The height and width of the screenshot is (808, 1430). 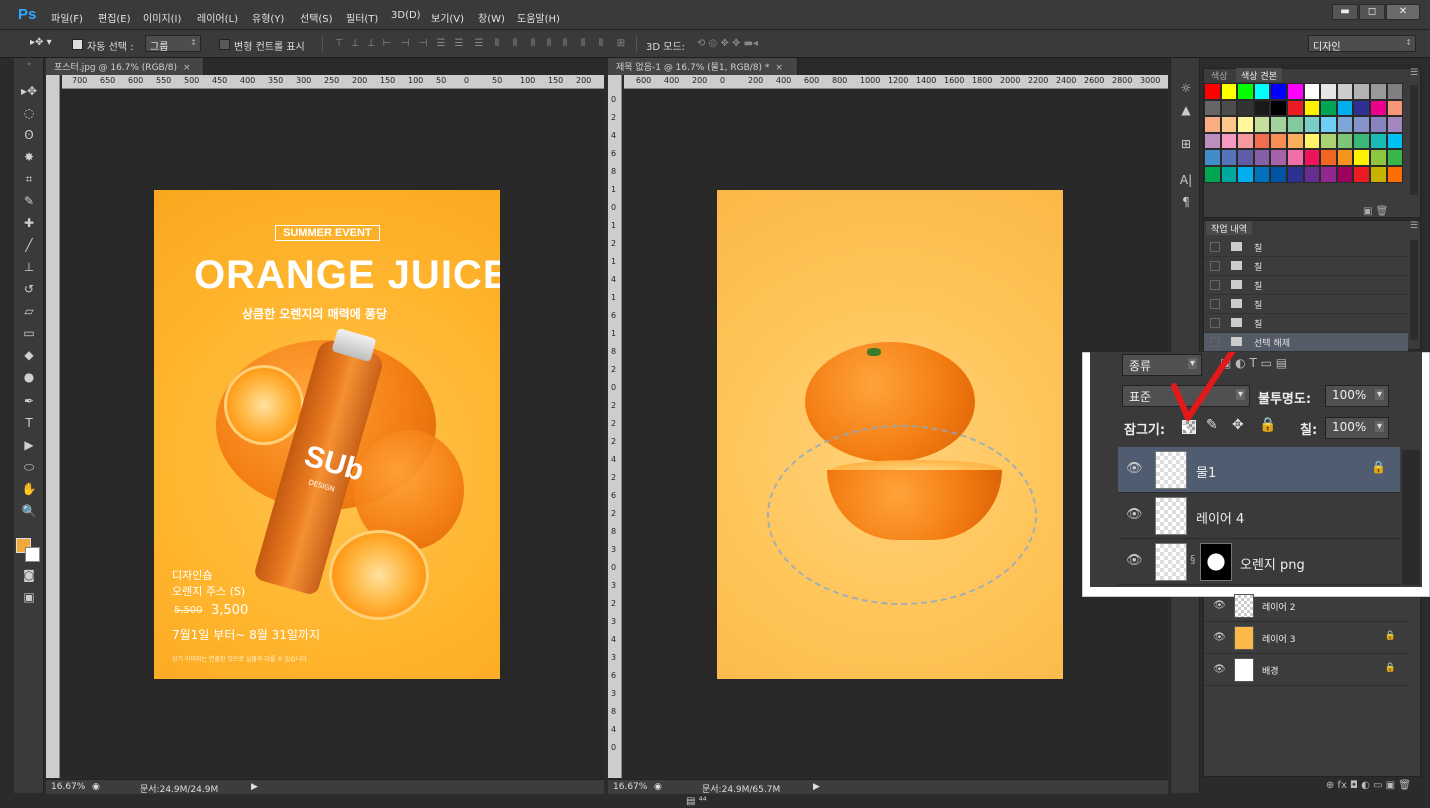 What do you see at coordinates (1220, 517) in the screenshot?
I see `layer-name: 레이어 4` at bounding box center [1220, 517].